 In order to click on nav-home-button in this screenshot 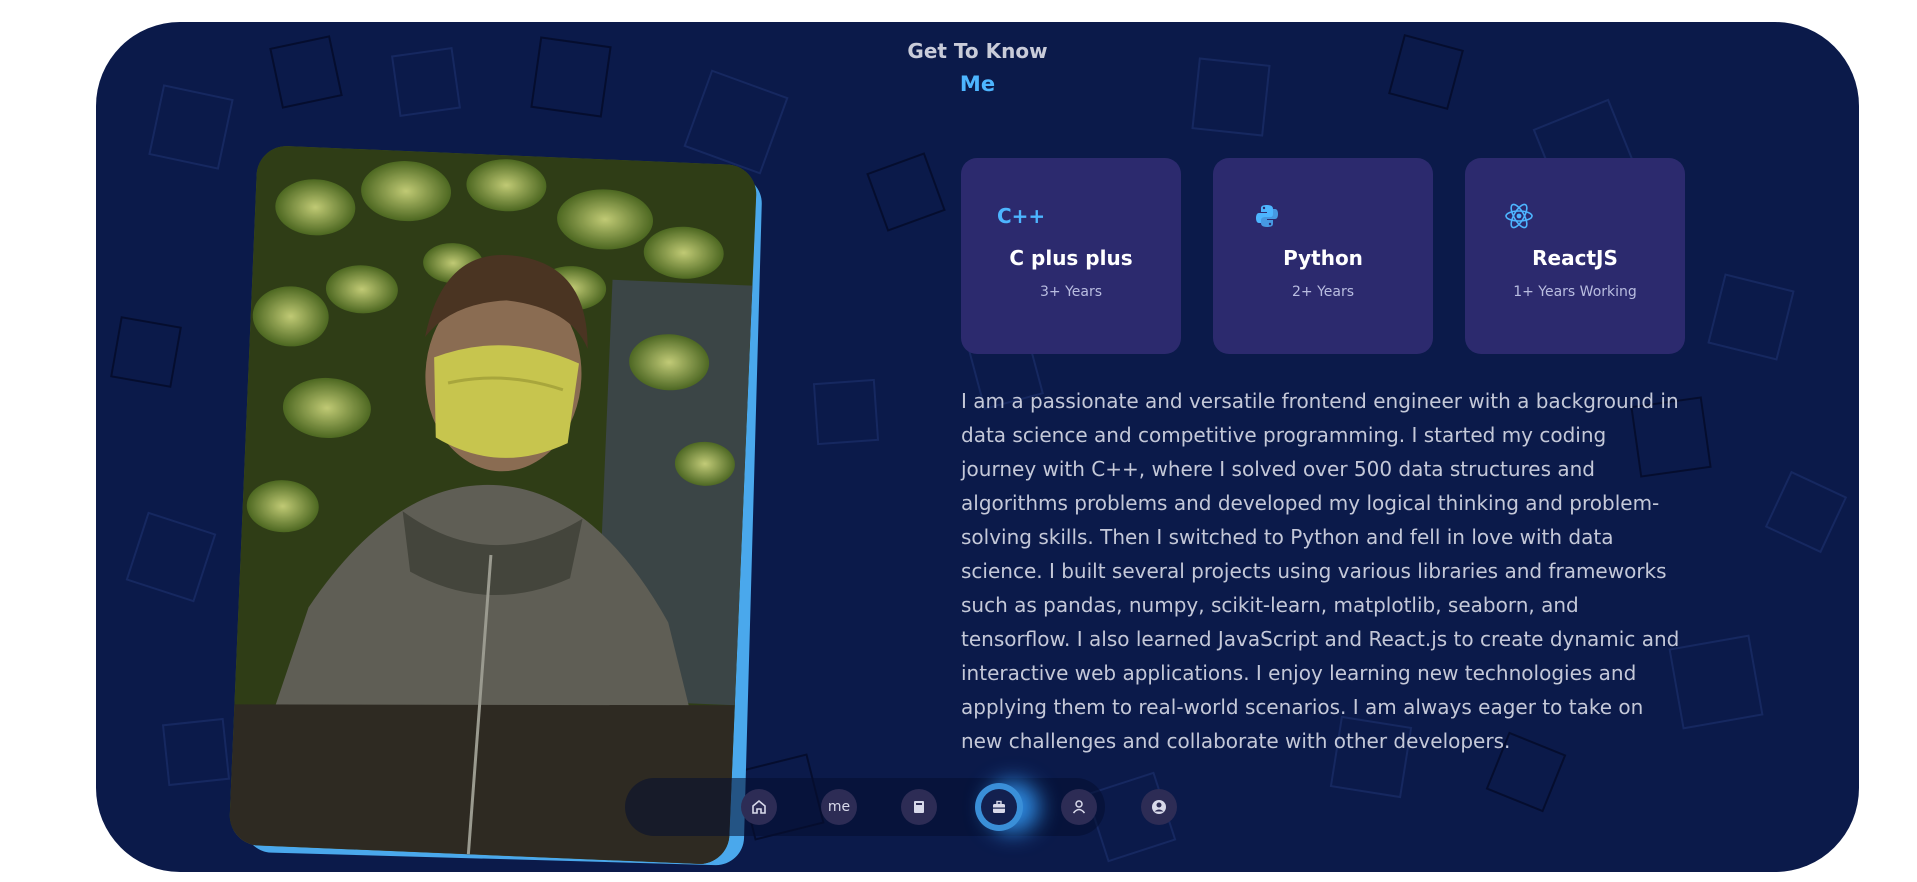, I will do `click(759, 807)`.